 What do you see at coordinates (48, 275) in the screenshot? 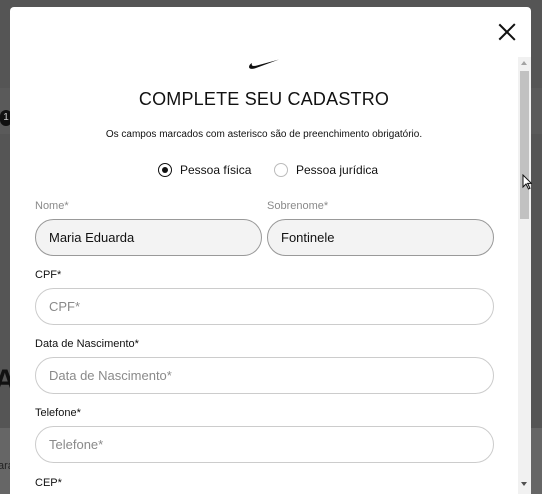
I see `cpf-label: CPF*` at bounding box center [48, 275].